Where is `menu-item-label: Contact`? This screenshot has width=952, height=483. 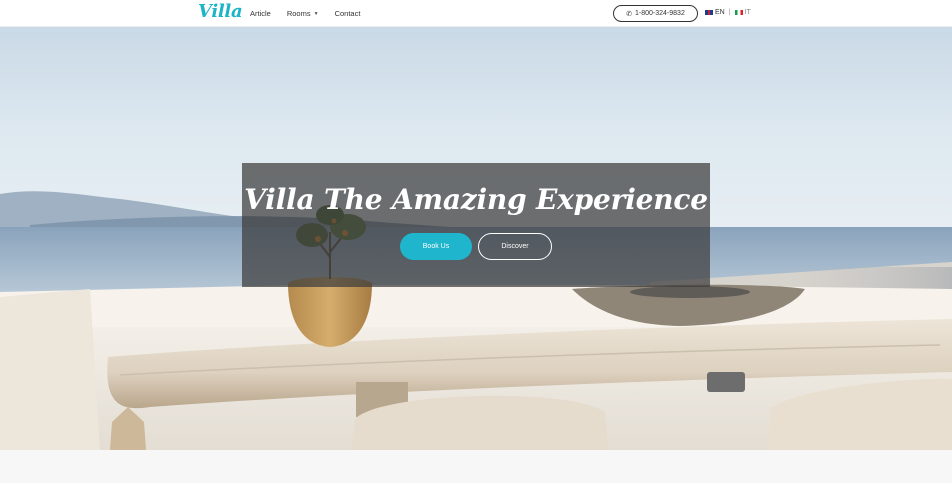 menu-item-label: Contact is located at coordinates (347, 13).